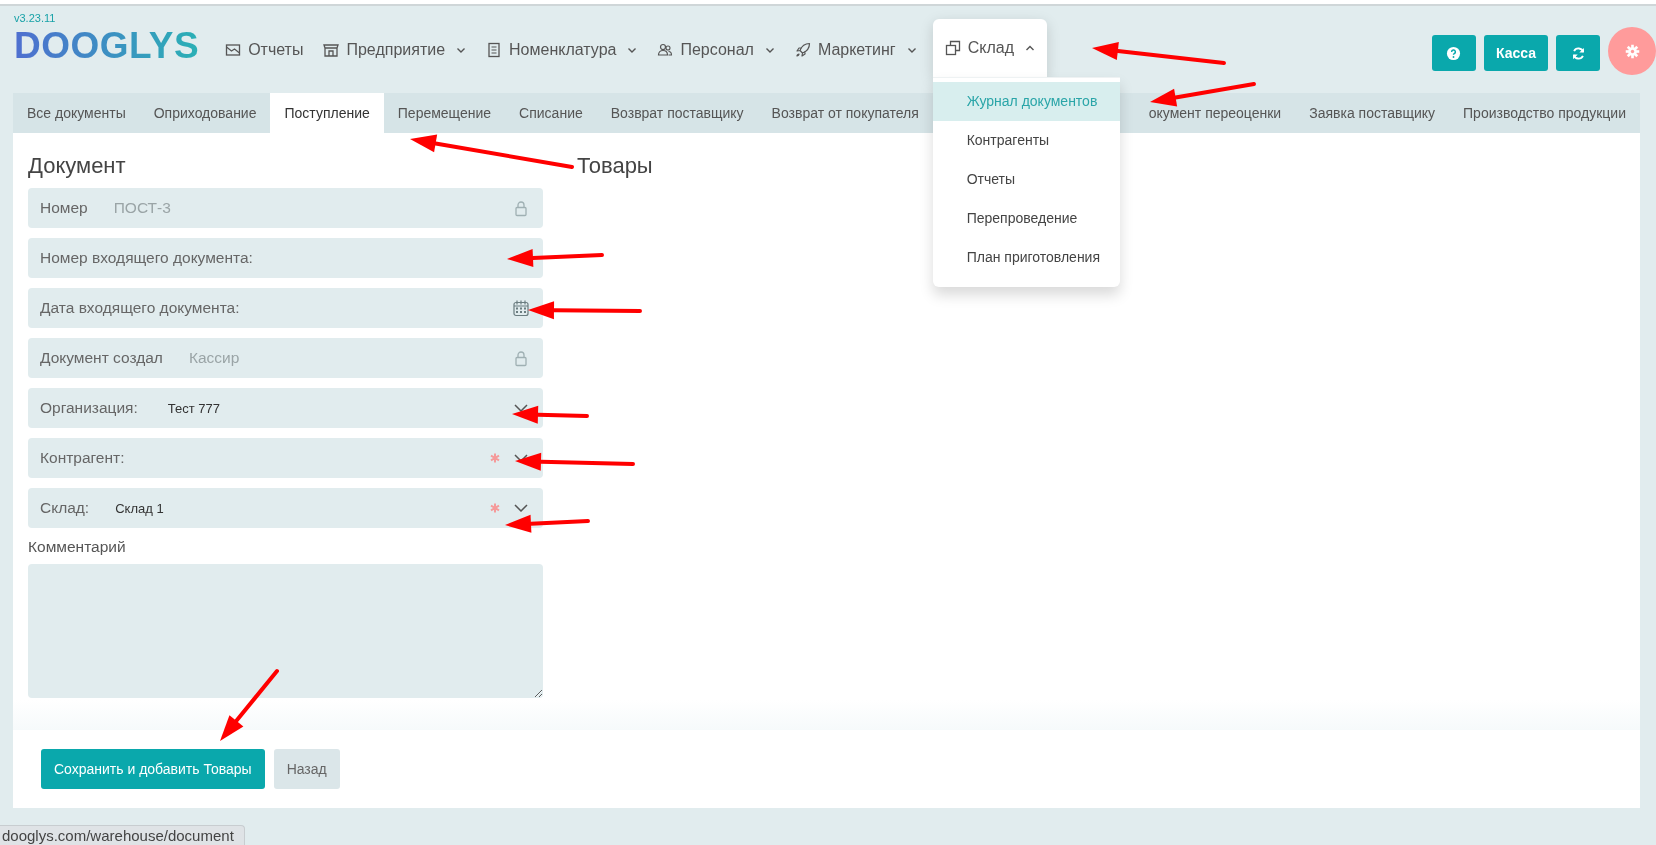 The height and width of the screenshot is (845, 1656). Describe the element at coordinates (285, 408) in the screenshot. I see `dropdown-field: Организация: Тест 777` at that location.